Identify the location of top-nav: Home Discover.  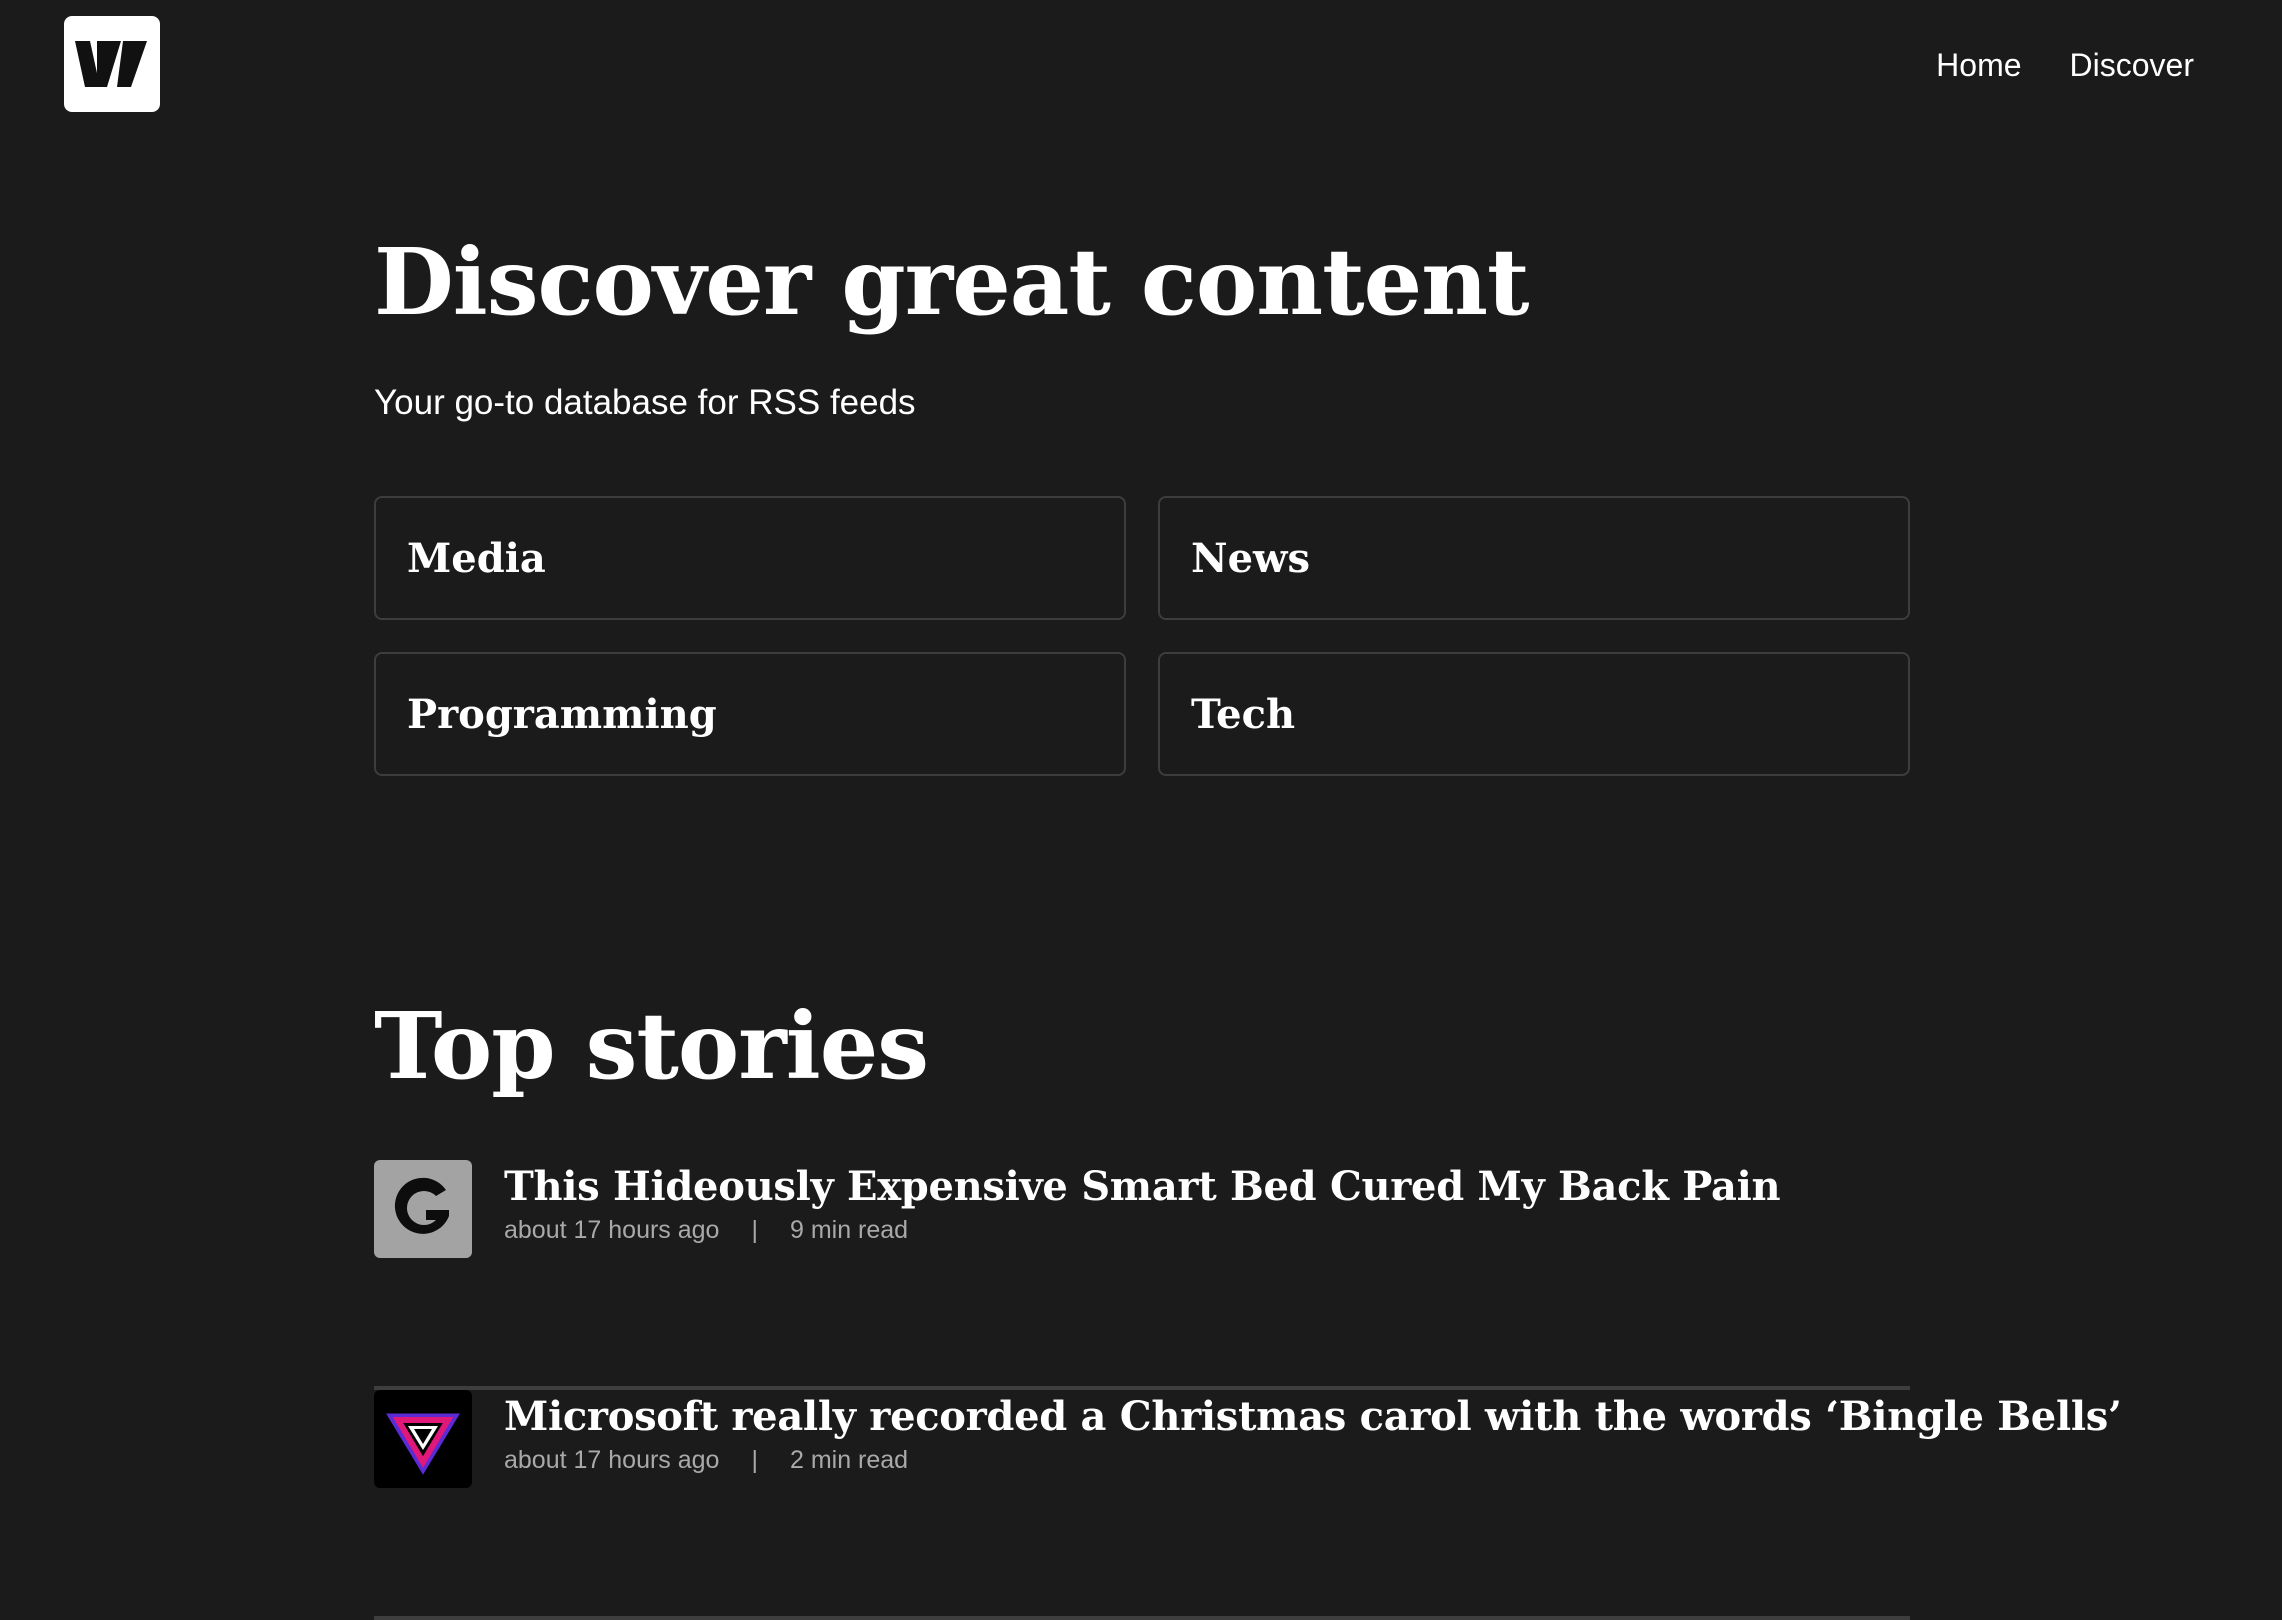
(2065, 65).